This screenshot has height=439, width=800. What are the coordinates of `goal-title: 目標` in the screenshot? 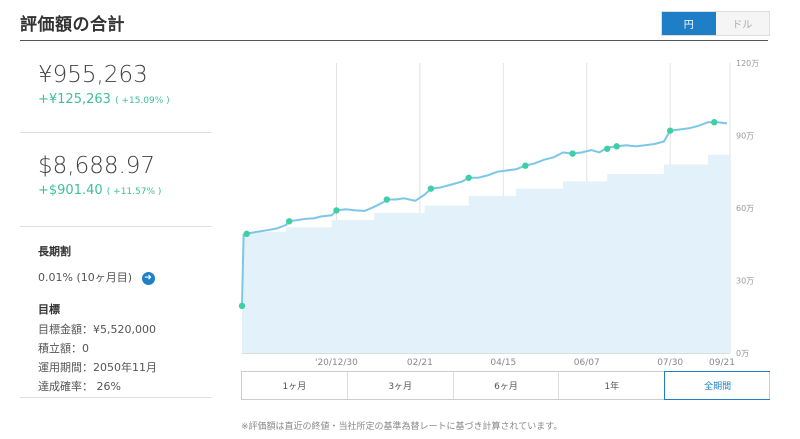 It's located at (49, 309).